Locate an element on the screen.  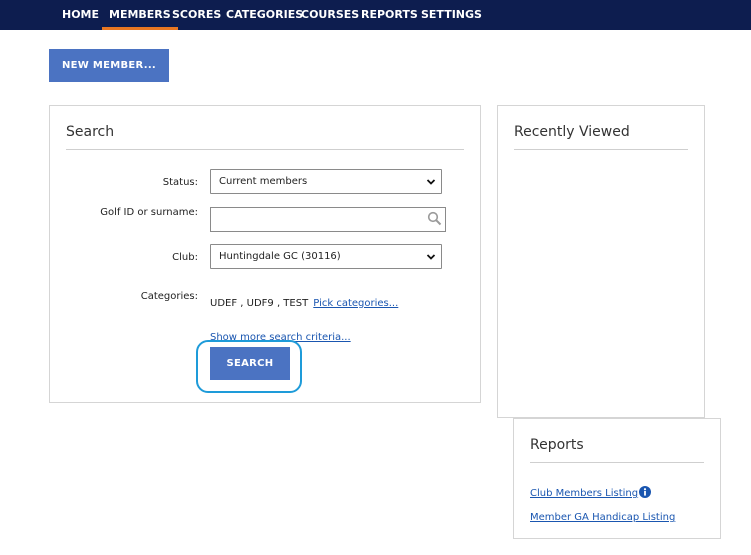
nav-categories: CATEGORIES is located at coordinates (264, 15).